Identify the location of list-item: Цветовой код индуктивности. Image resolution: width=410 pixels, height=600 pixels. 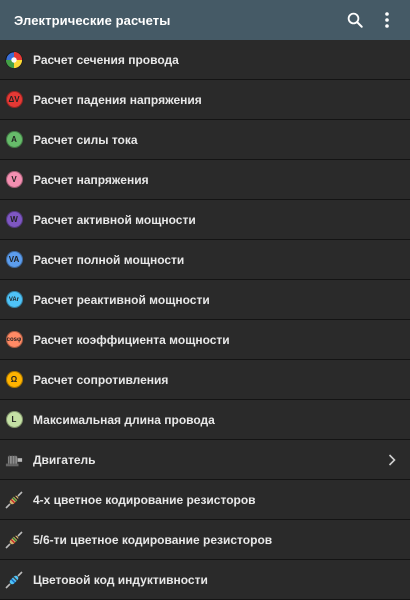
(205, 580).